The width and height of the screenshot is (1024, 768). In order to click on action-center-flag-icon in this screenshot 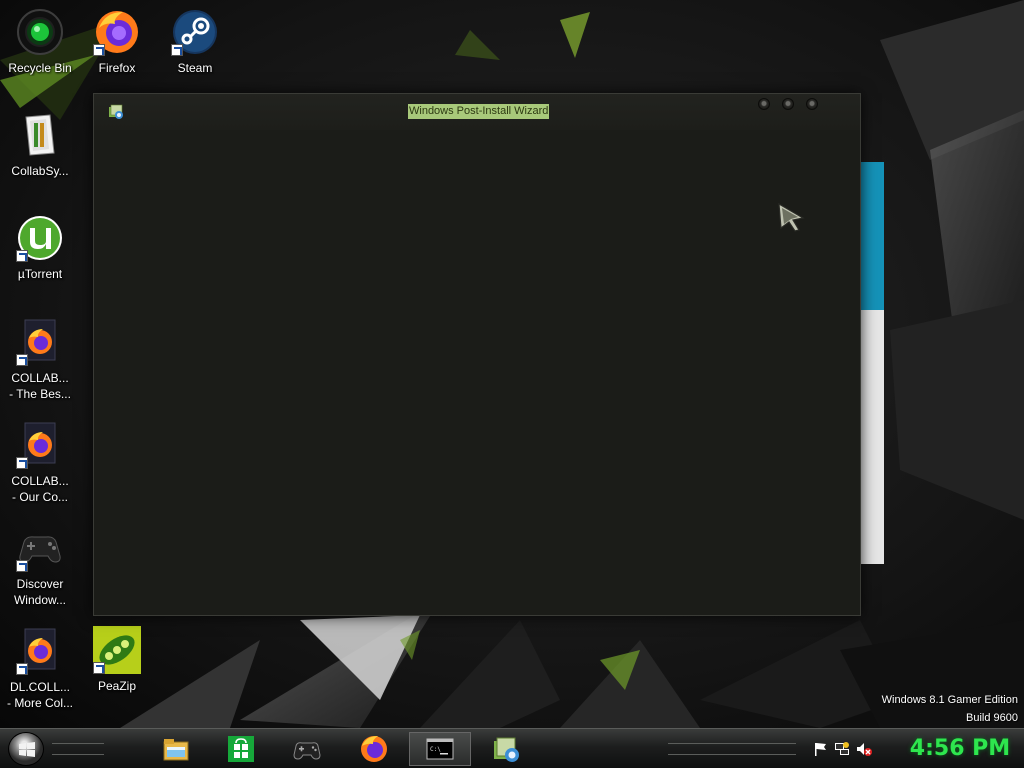, I will do `click(820, 749)`.